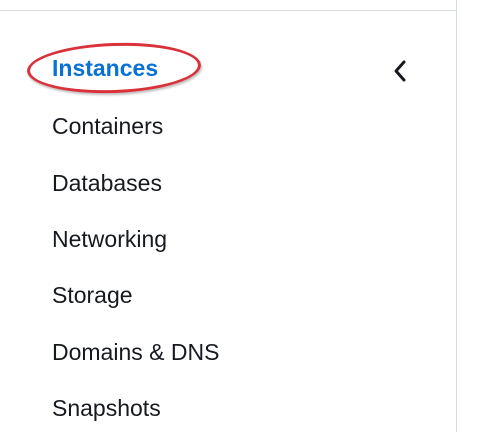 This screenshot has height=432, width=477. I want to click on sidebar-item-snapshots: Snapshots, so click(106, 408).